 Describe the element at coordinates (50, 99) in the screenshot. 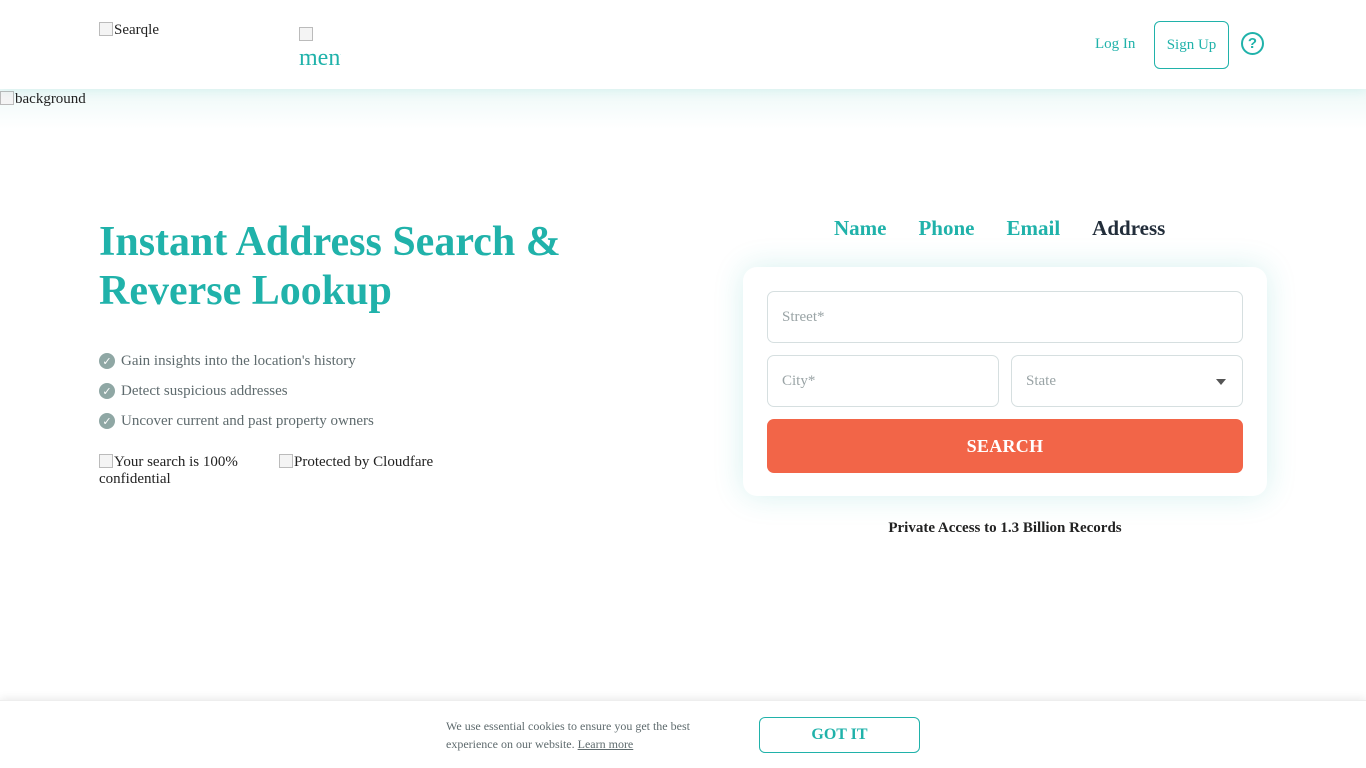

I see `background-alt-text: background` at that location.